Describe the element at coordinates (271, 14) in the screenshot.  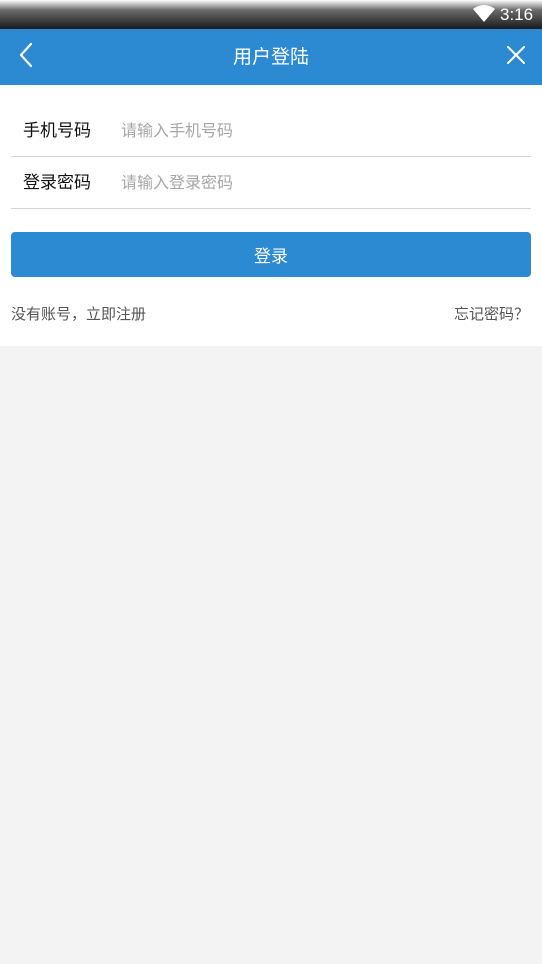
I see `status-bar: 3:16` at that location.